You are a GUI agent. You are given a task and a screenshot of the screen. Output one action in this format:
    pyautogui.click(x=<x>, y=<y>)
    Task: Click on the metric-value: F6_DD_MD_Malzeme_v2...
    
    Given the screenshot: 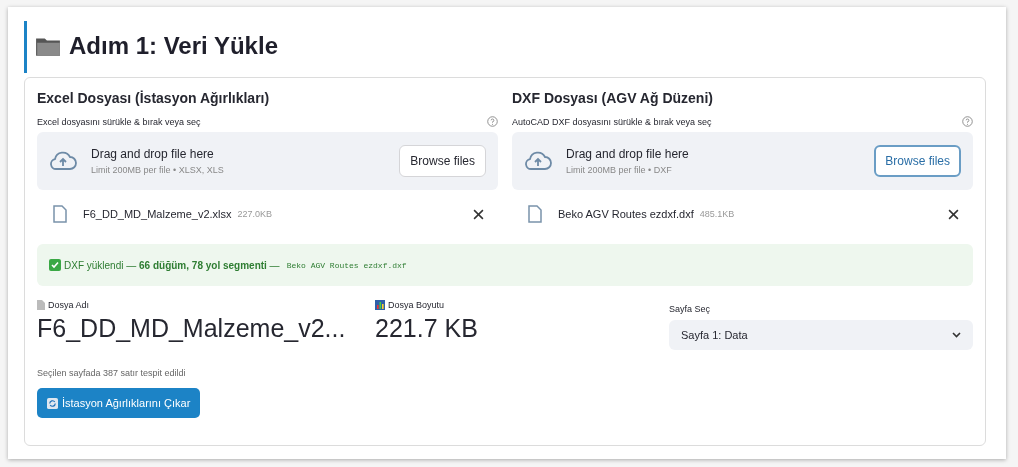 What is the action you would take?
    pyautogui.click(x=192, y=328)
    